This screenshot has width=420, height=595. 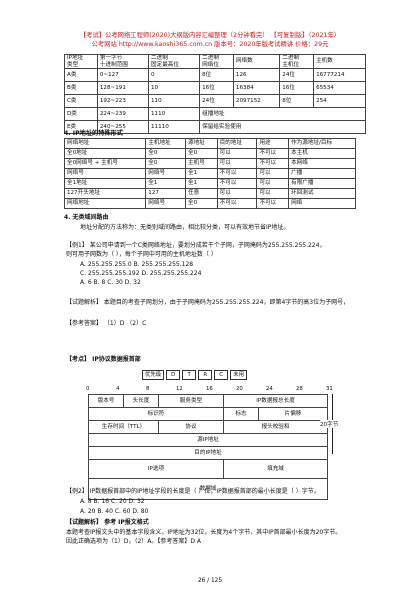 I want to click on special-address-row: 全1地址 全1 全1 不可以 可以 有限广播, so click(x=209, y=183).